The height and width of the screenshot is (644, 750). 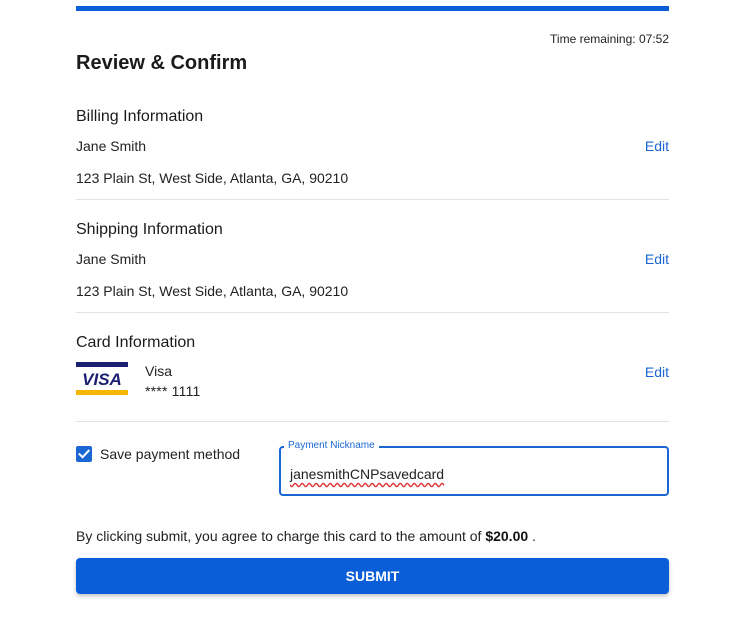 I want to click on save-payment-checkbox, so click(x=84, y=454).